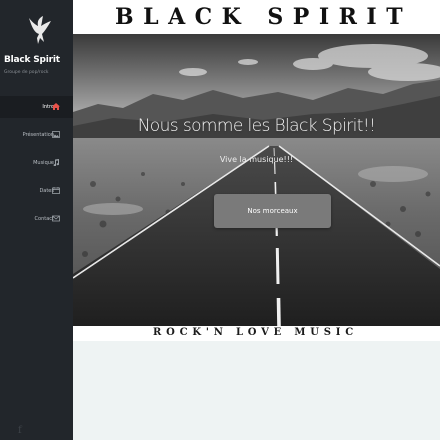  I want to click on sidebar-item-label: Présentation, so click(38, 135).